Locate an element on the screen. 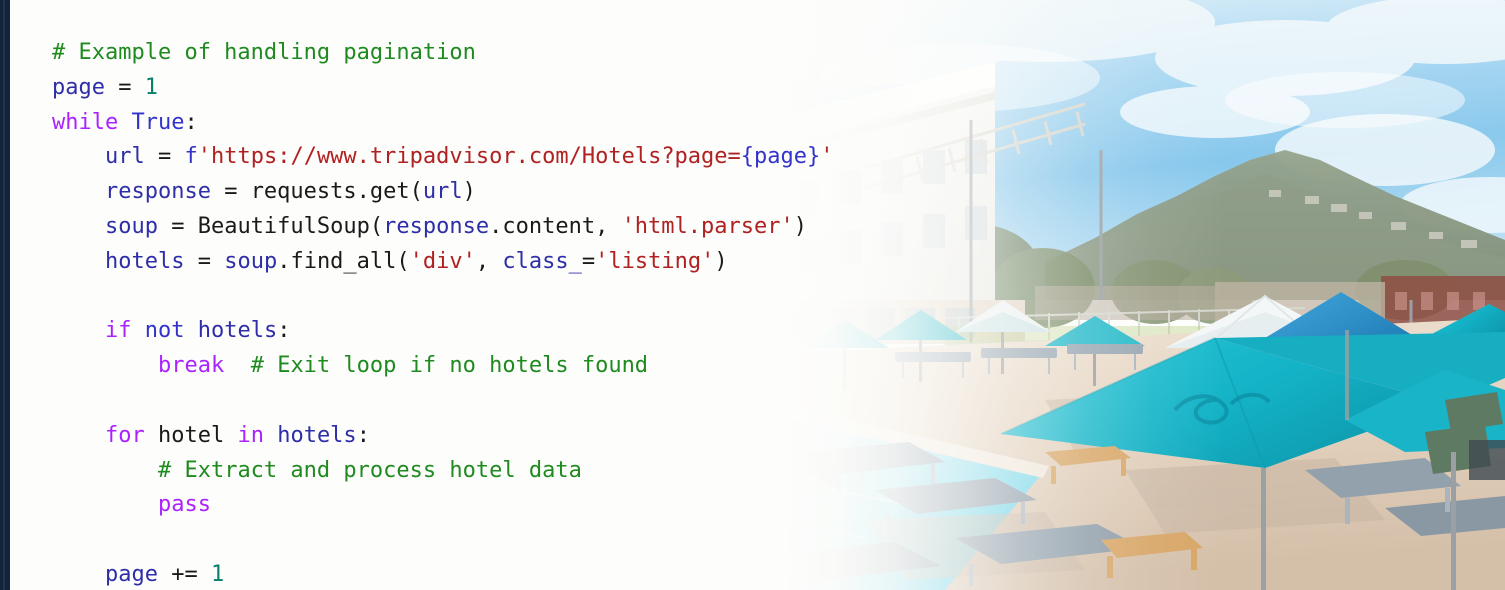 Image resolution: width=1505 pixels, height=590 pixels. code-token-pln: .content, is located at coordinates (555, 226).